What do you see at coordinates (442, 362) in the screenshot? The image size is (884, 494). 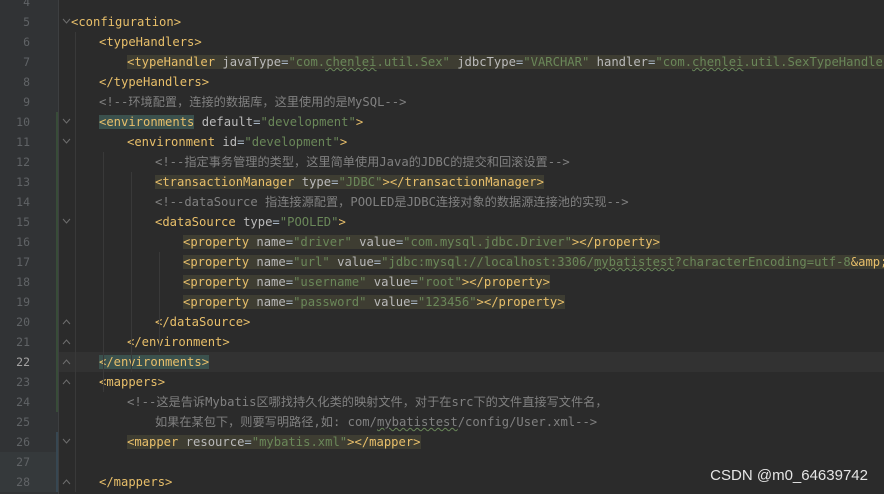 I see `code-line: 22 </environments>` at bounding box center [442, 362].